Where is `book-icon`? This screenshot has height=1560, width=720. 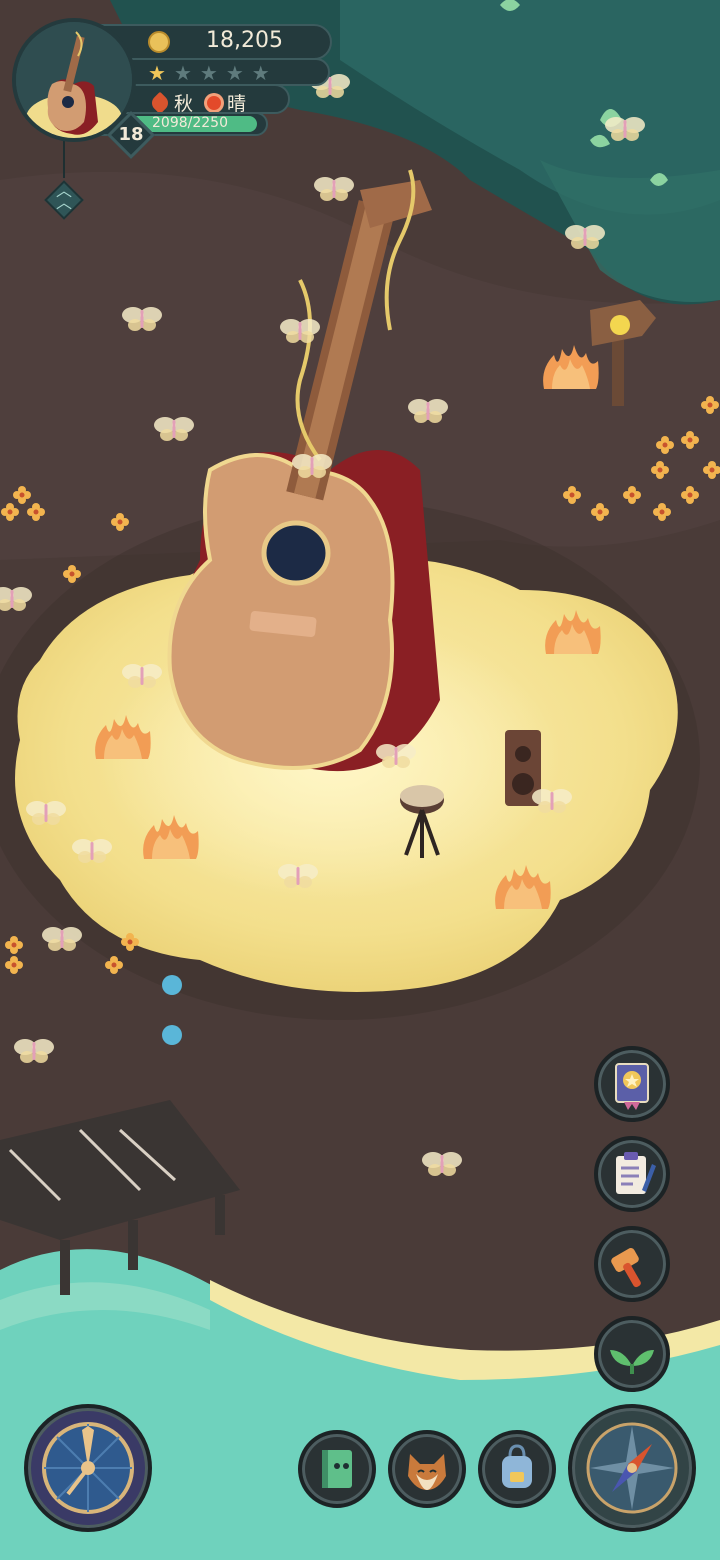 book-icon is located at coordinates (337, 1469).